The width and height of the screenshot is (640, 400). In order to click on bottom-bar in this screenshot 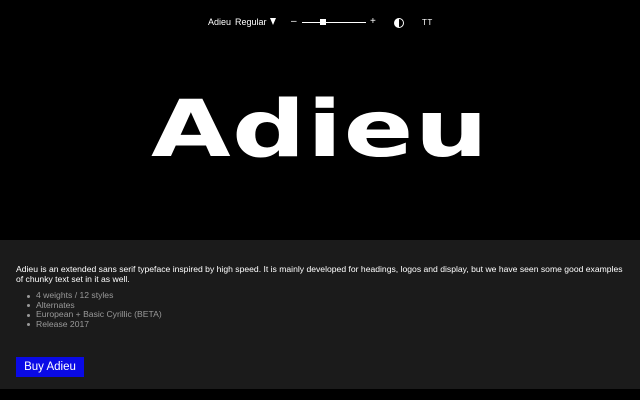, I will do `click(320, 394)`.